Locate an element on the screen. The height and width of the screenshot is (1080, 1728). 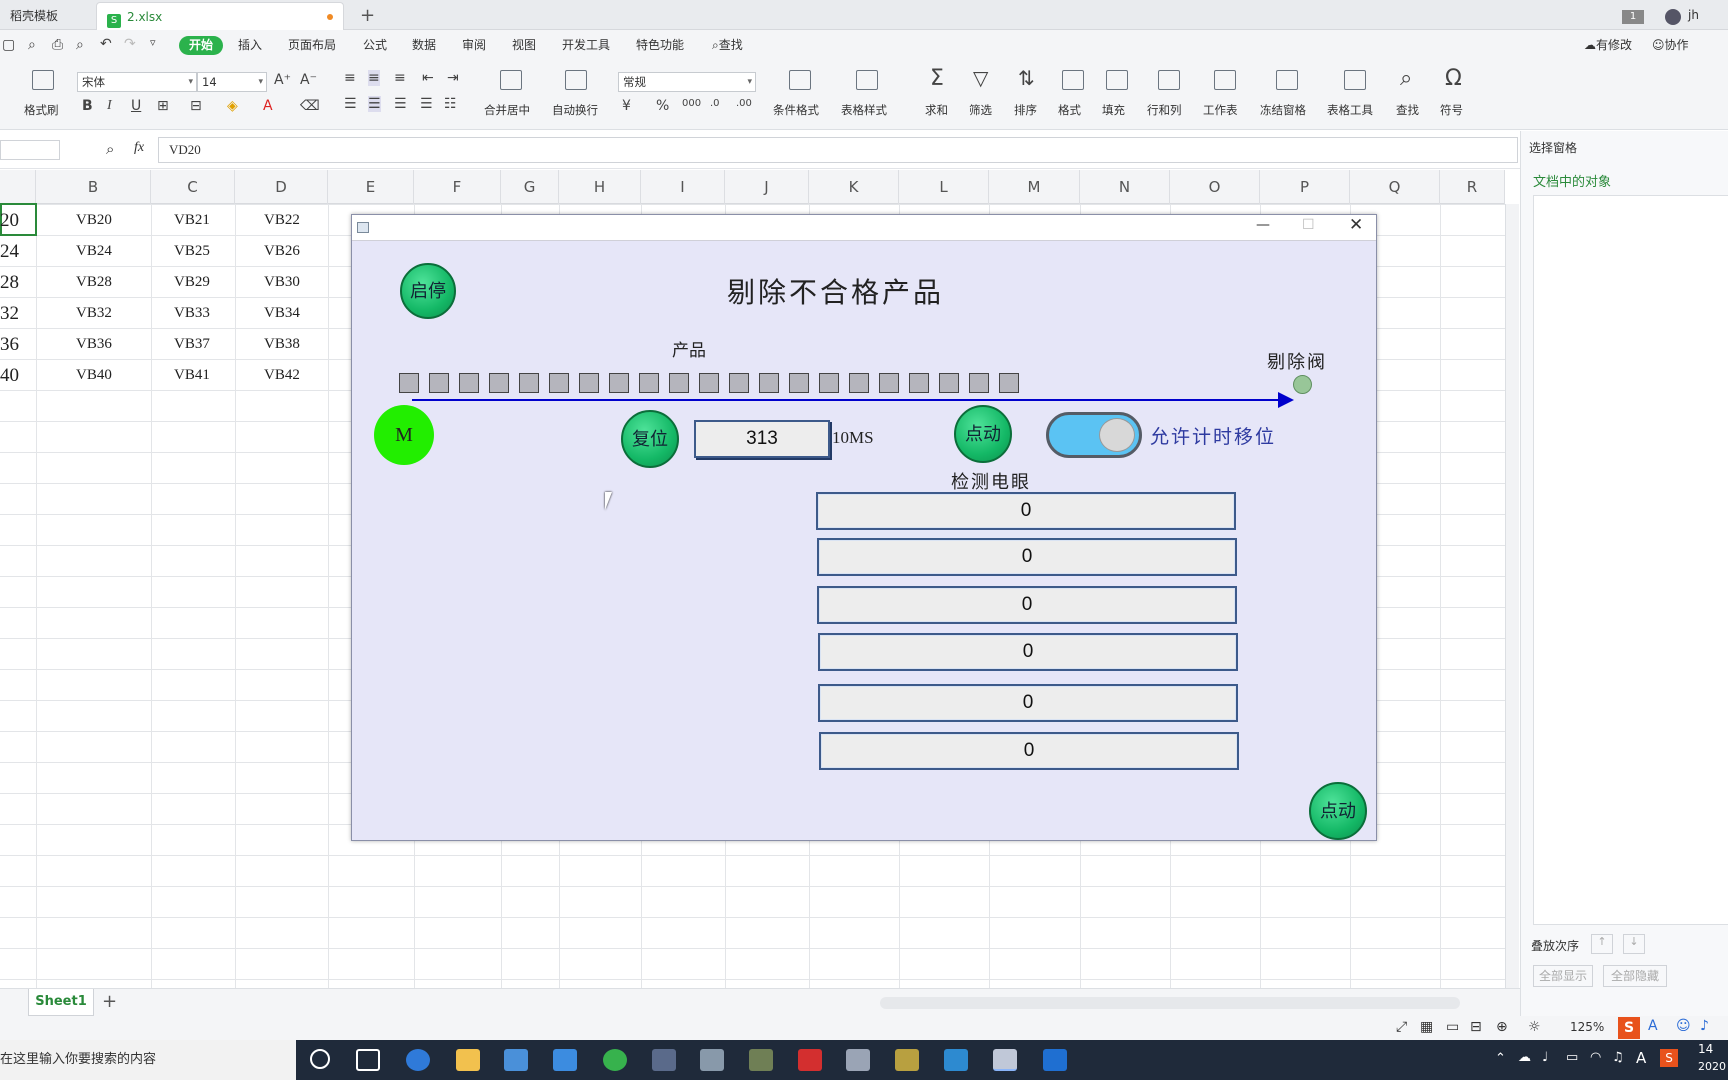
jog-button: 点动 is located at coordinates (983, 434).